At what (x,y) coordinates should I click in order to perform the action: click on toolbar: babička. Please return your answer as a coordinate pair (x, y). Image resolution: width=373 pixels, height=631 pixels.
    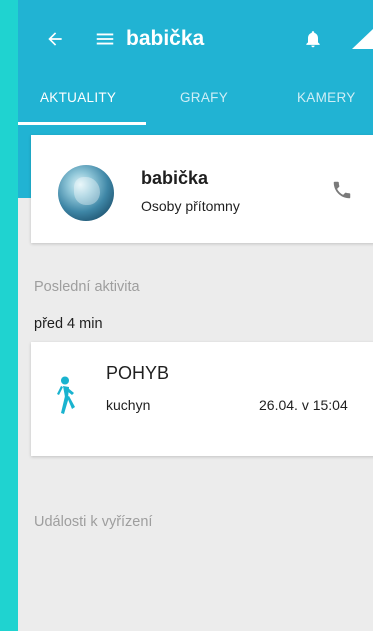
    Looking at the image, I should click on (195, 38).